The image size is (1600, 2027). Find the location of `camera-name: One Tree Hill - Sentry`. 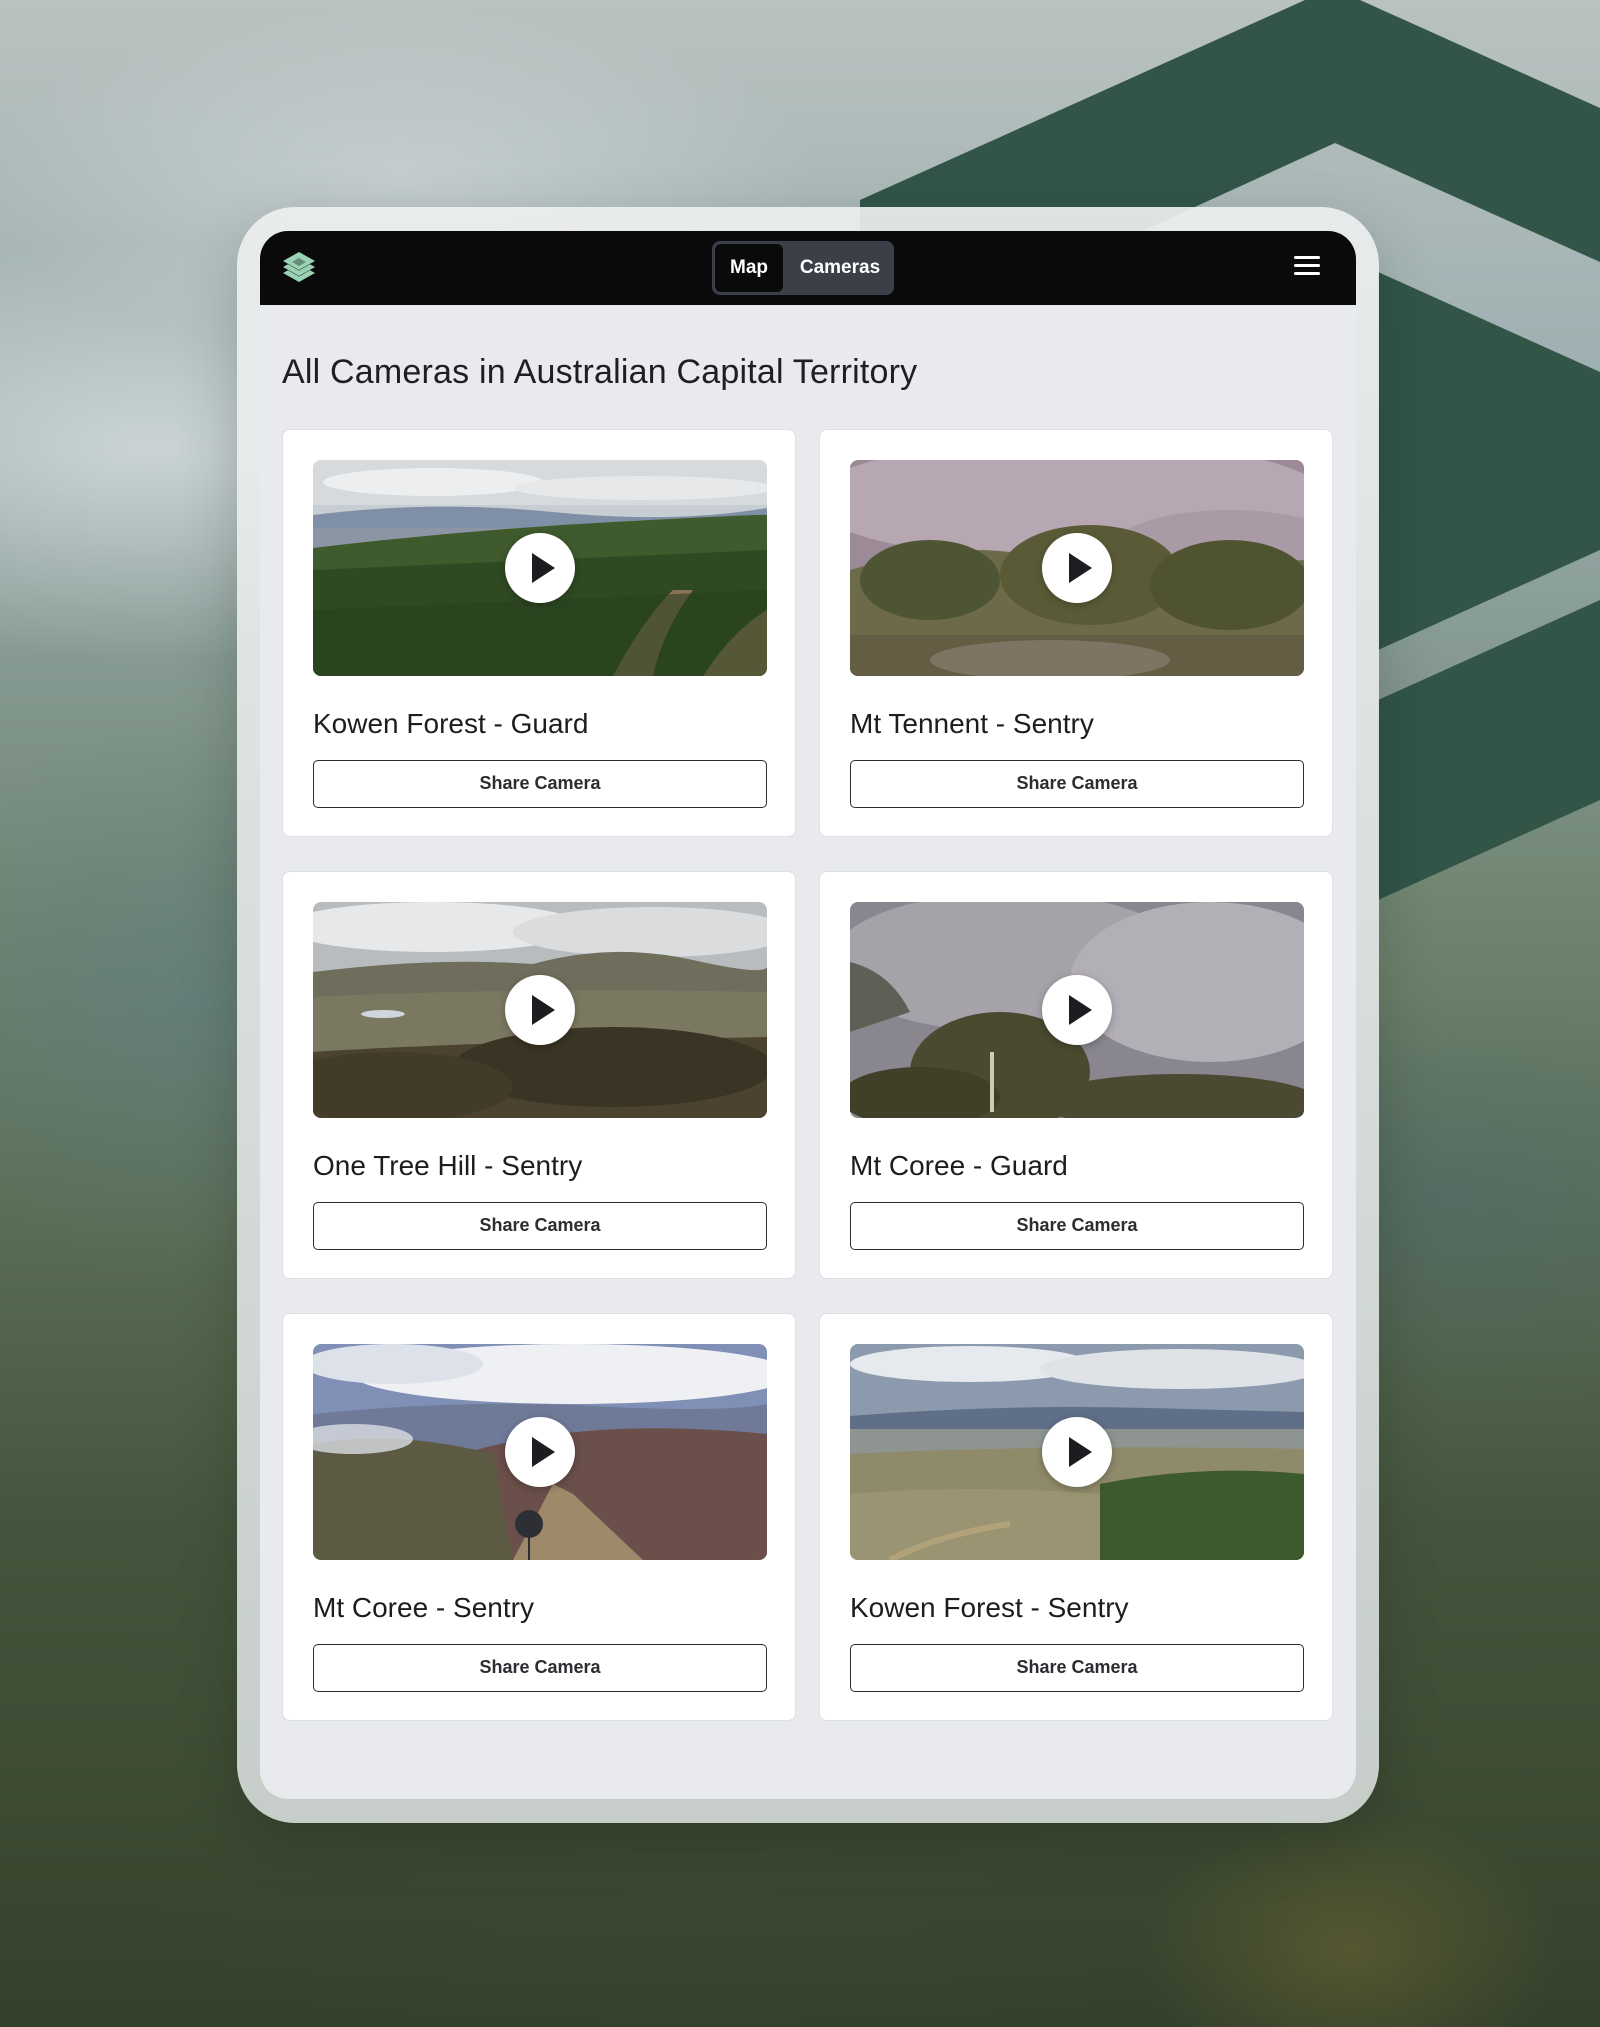

camera-name: One Tree Hill - Sentry is located at coordinates (448, 1165).